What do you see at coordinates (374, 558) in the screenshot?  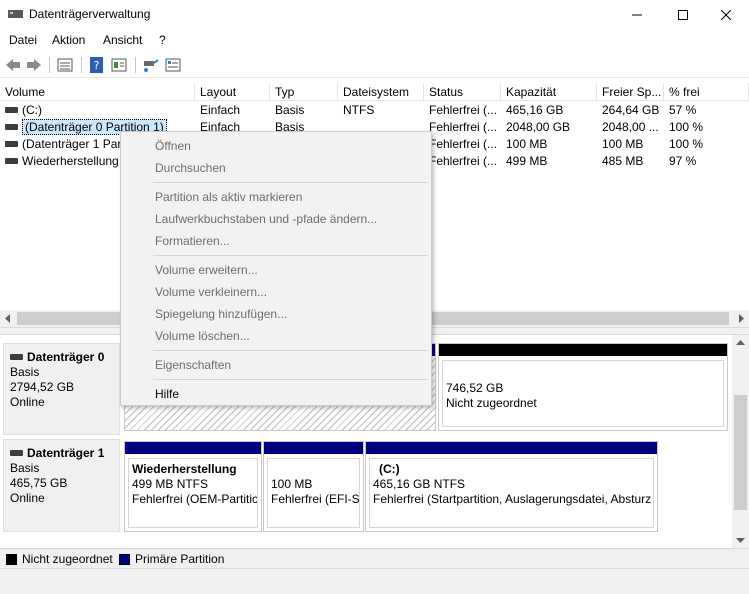 I see `legend: Nicht zugeordnet Primäre Partition` at bounding box center [374, 558].